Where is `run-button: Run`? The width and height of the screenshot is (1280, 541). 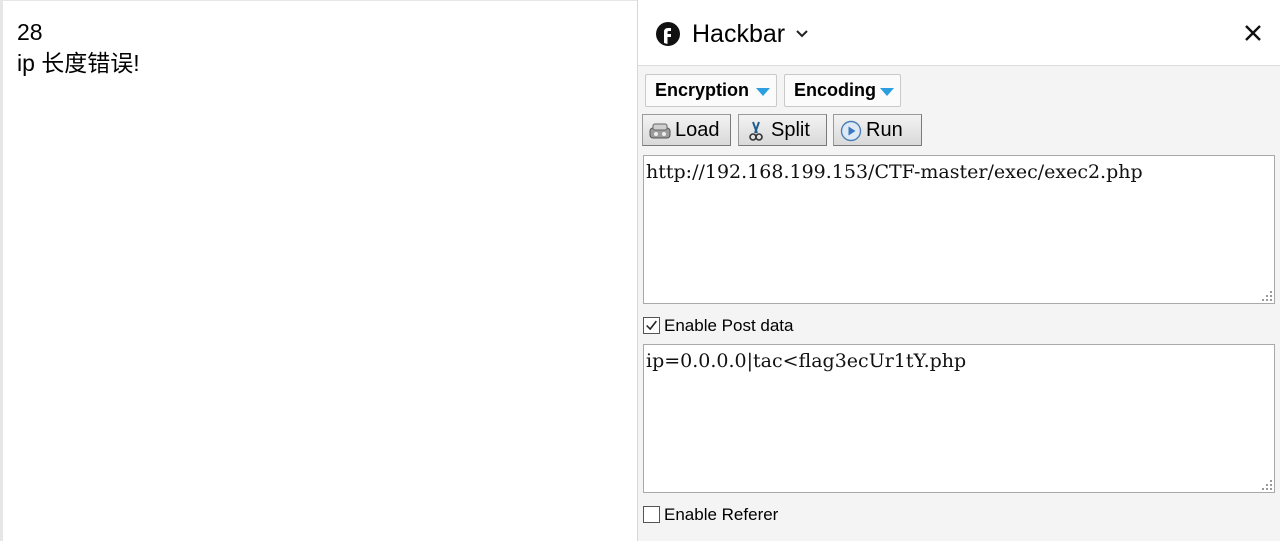
run-button: Run is located at coordinates (877, 130).